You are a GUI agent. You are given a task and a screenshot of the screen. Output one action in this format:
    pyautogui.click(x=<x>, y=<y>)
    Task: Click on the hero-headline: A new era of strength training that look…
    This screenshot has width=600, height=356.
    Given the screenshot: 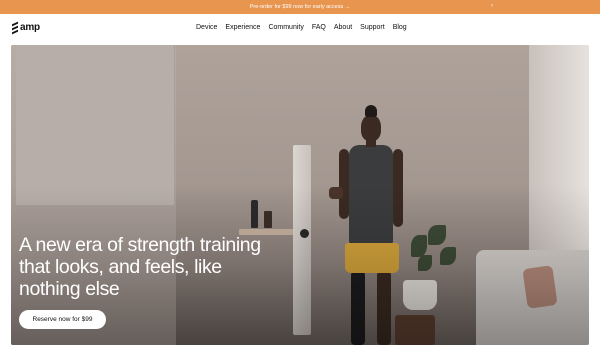 What is the action you would take?
    pyautogui.click(x=140, y=267)
    